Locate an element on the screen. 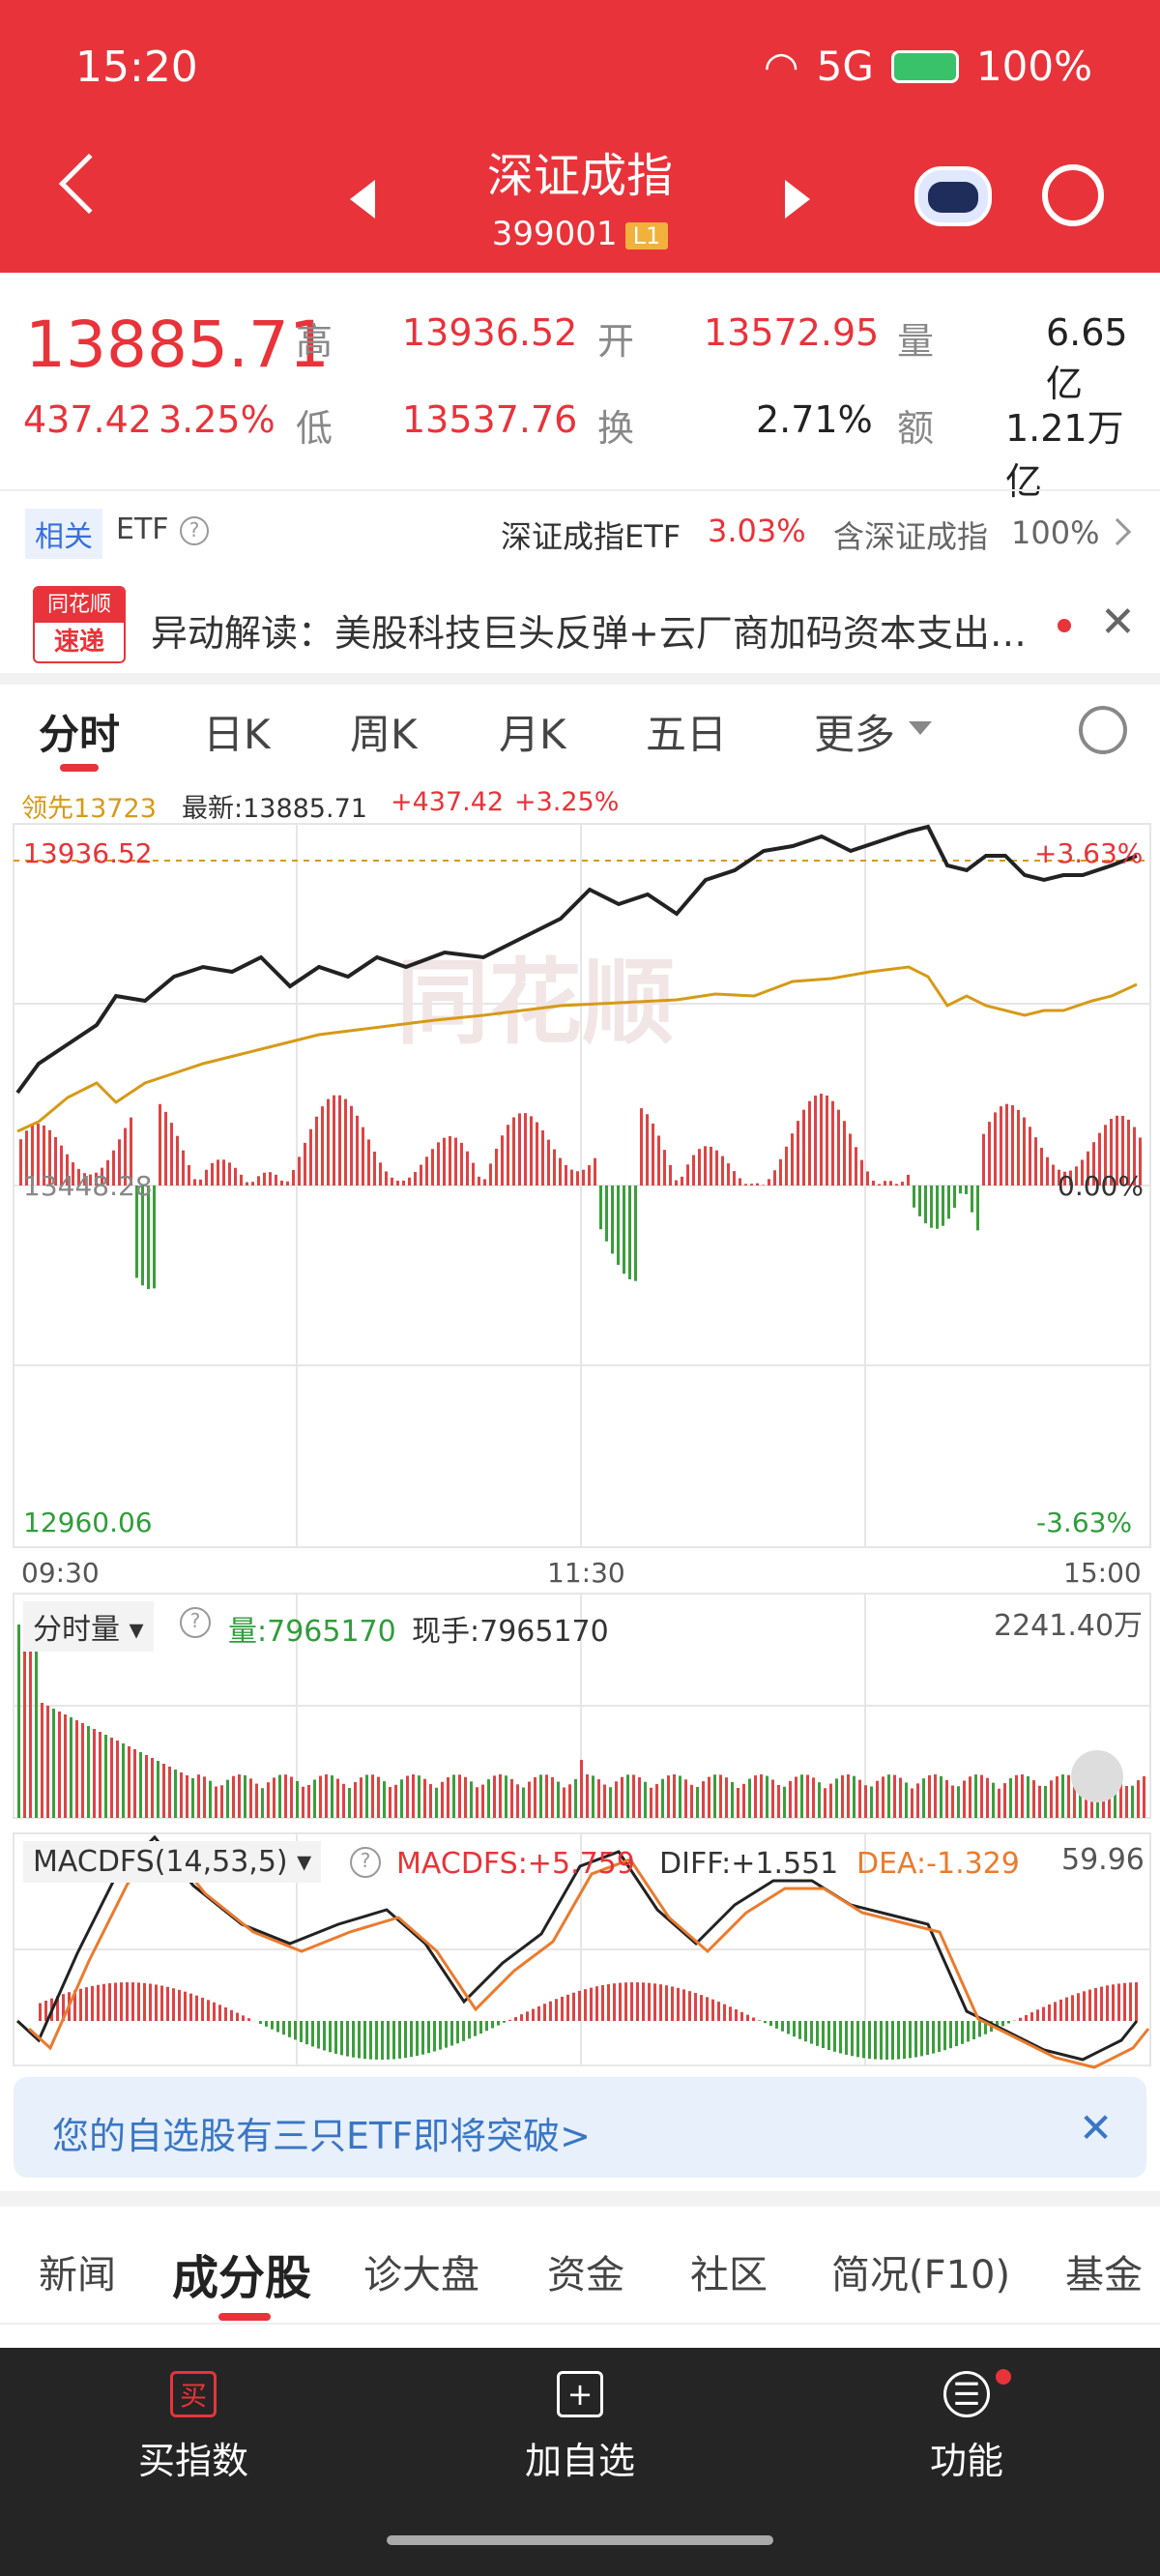 This screenshot has width=1160, height=2576. volume-help-icon: ? is located at coordinates (196, 1622).